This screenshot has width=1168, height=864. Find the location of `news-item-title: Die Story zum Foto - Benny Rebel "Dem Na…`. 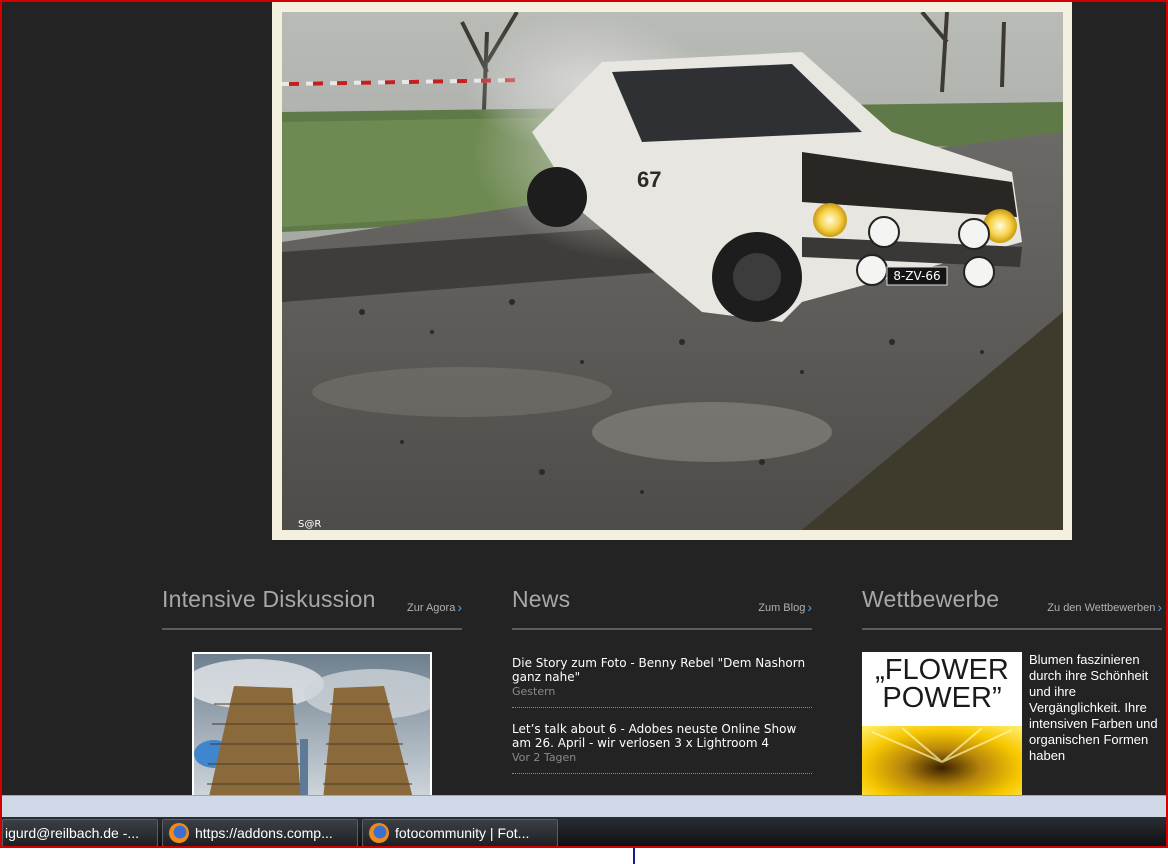

news-item-title: Die Story zum Foto - Benny Rebel "Dem Na… is located at coordinates (662, 670).